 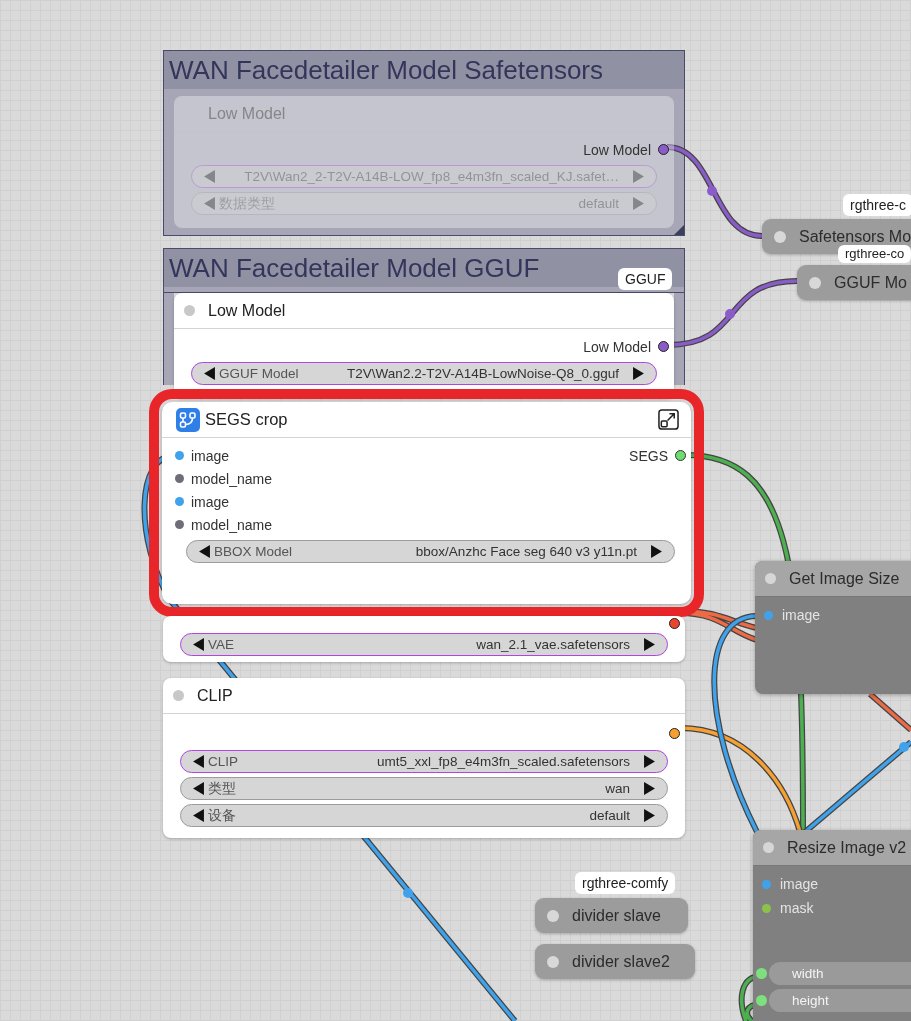 I want to click on combo-widget: CLIP umt5_xxl_fp8_e4m3fn_scaled.safetensors, so click(x=424, y=761).